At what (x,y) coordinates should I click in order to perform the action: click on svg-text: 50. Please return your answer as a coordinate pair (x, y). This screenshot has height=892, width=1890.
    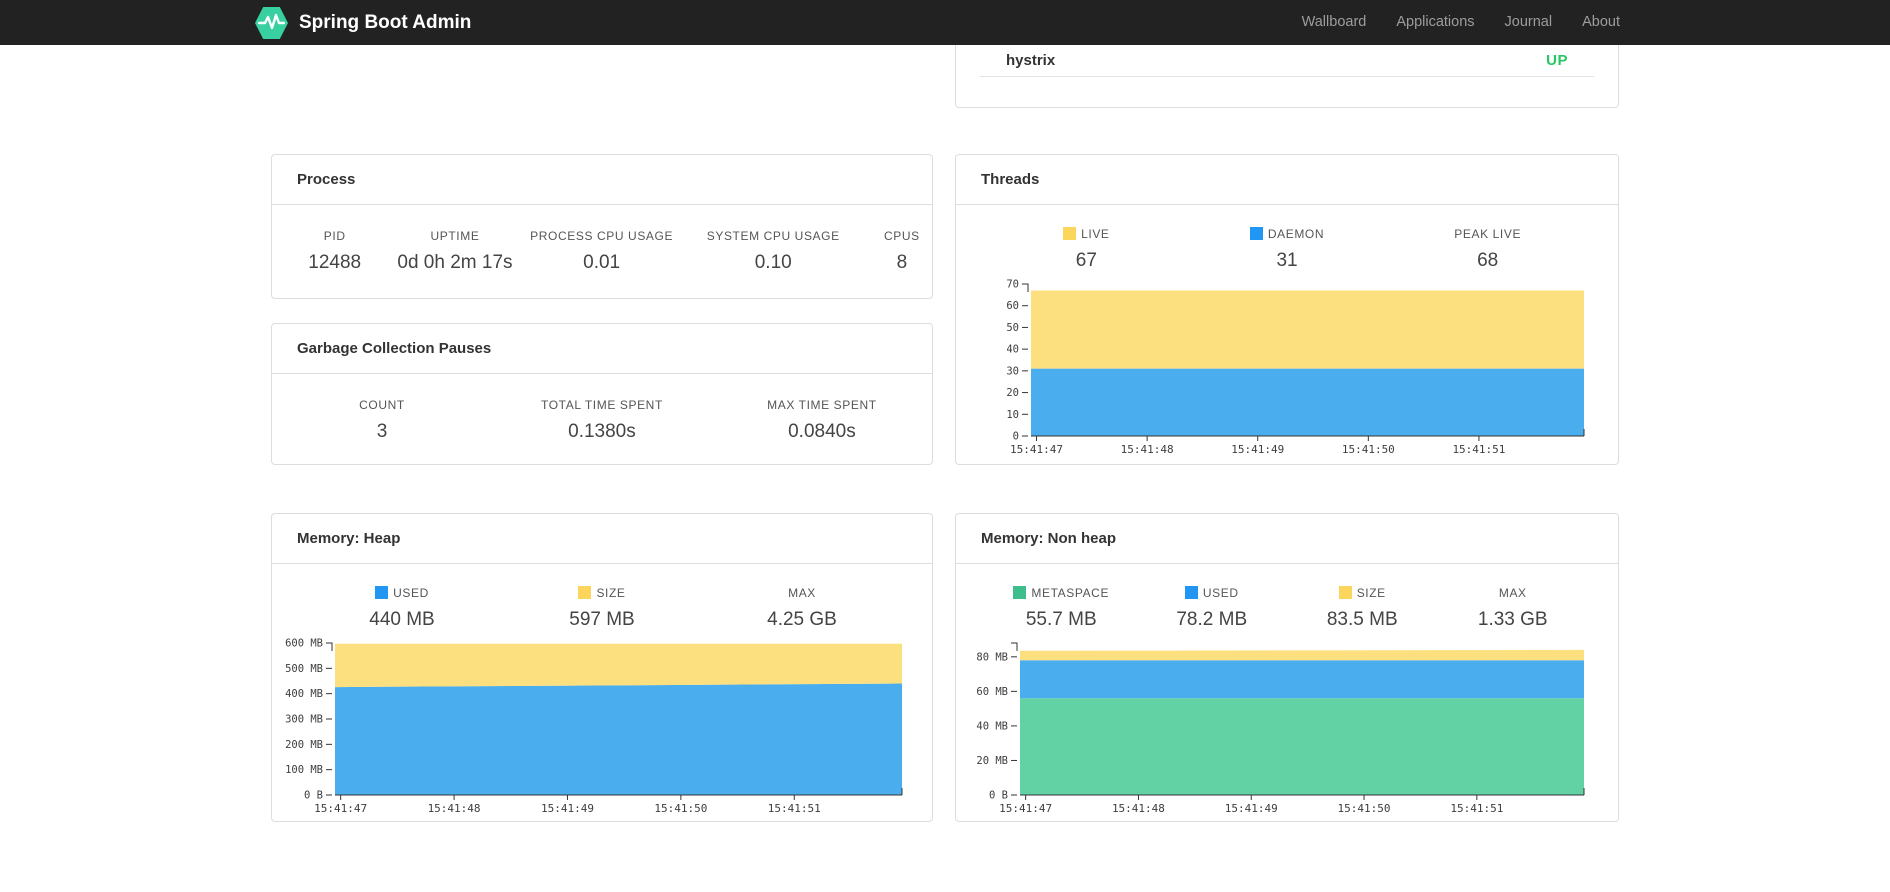
    Looking at the image, I should click on (1012, 328).